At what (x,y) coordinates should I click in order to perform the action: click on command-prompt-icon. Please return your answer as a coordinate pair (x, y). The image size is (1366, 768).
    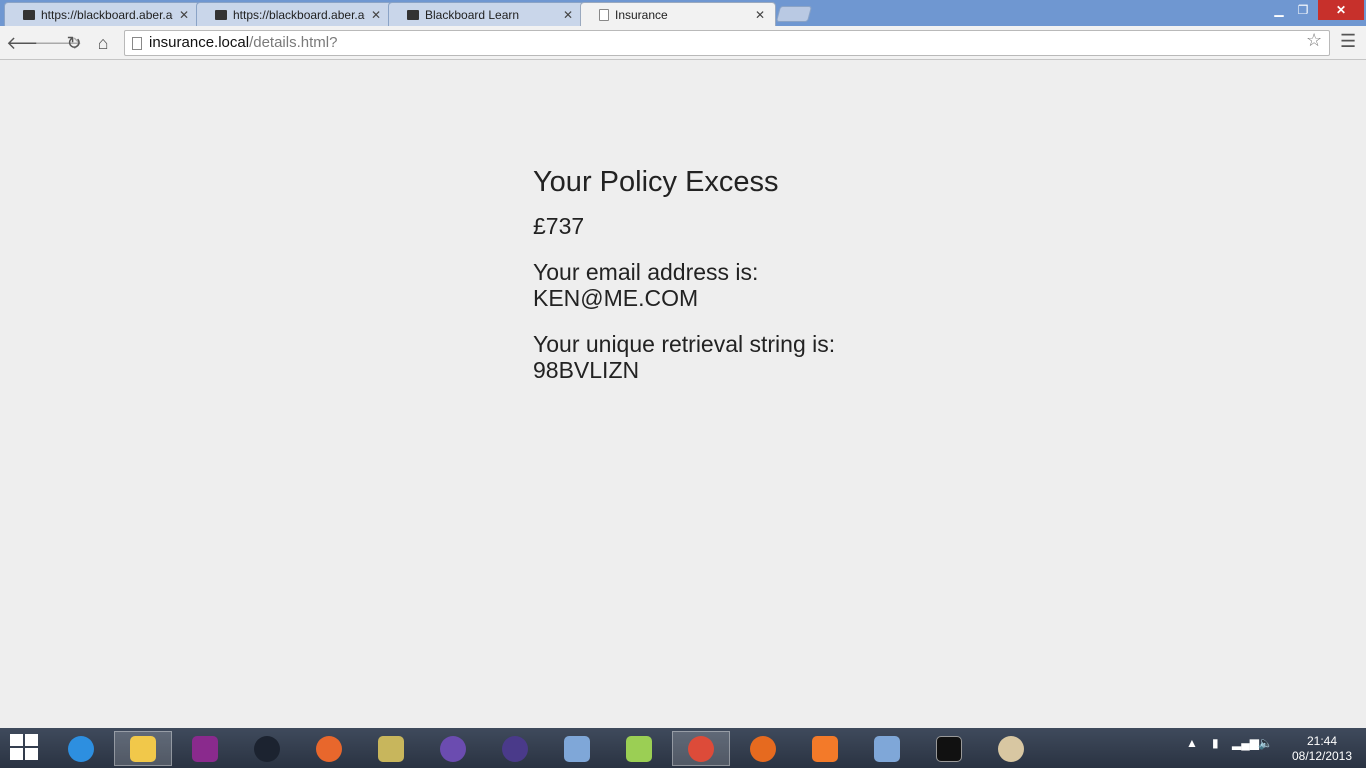
    Looking at the image, I should click on (949, 748).